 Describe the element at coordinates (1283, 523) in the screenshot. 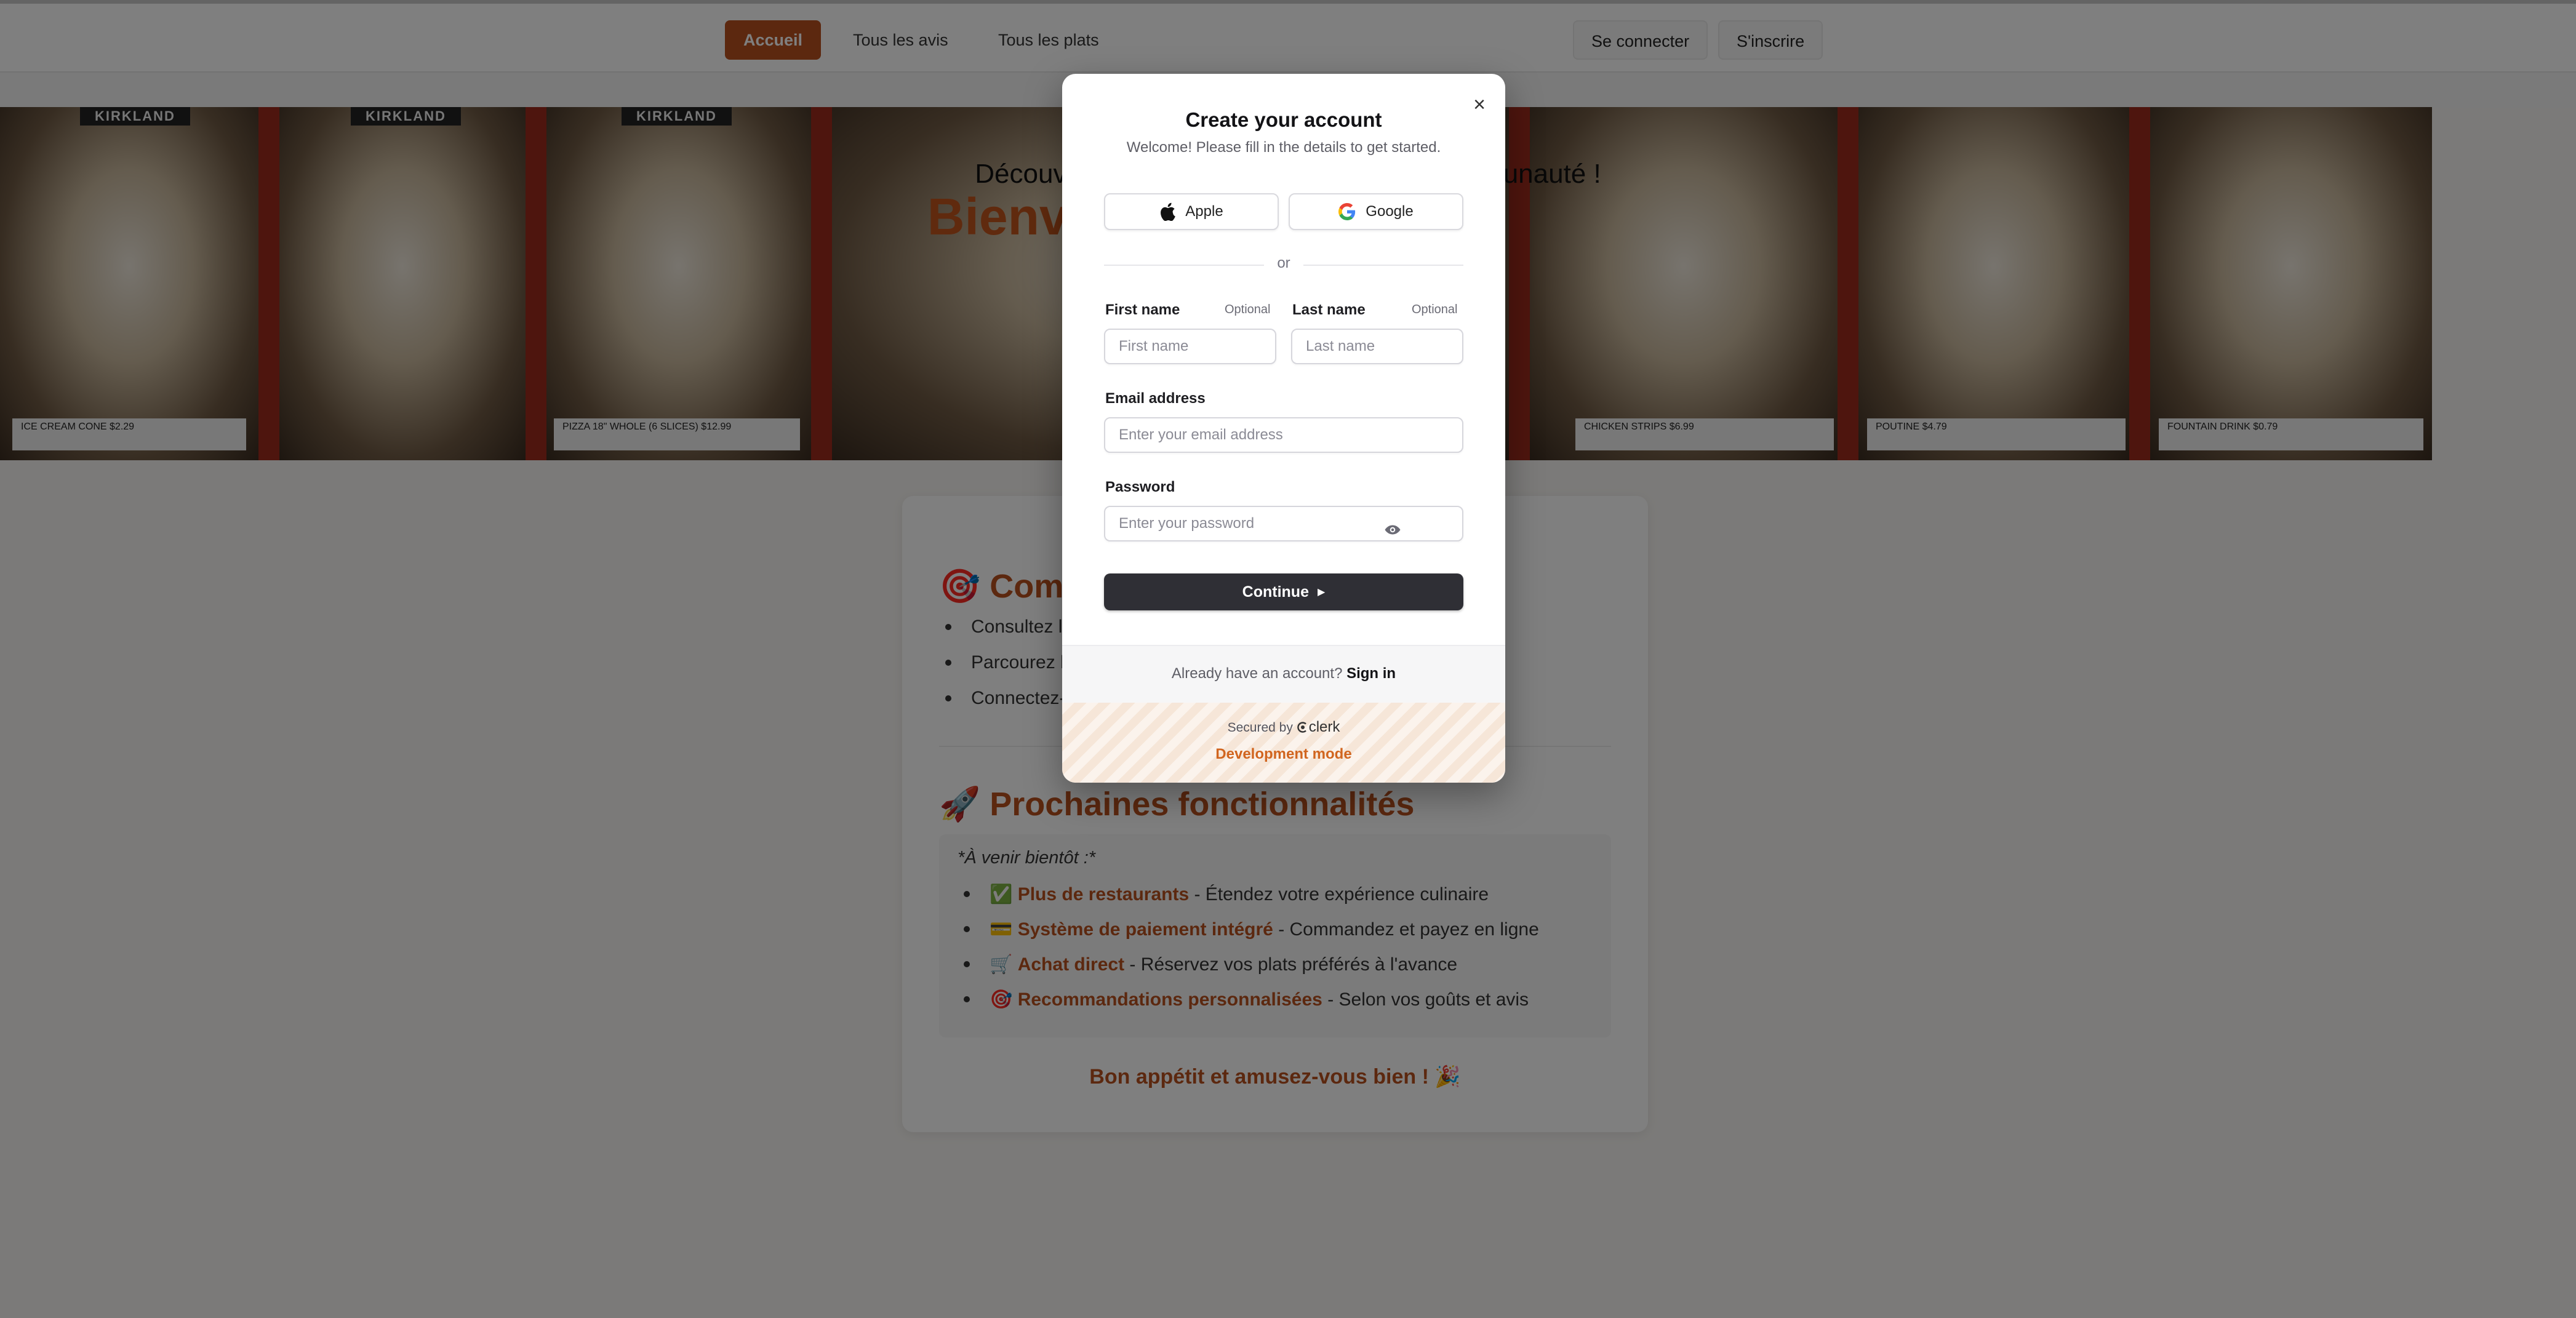

I see `password-field` at that location.